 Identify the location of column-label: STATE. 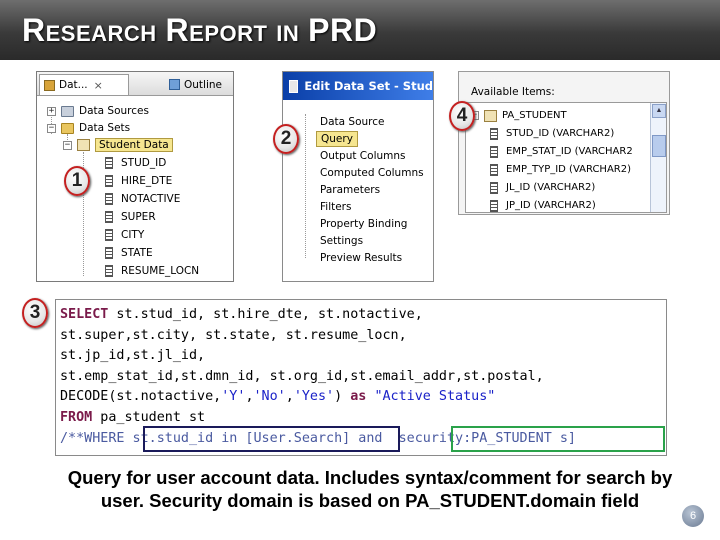
(137, 253).